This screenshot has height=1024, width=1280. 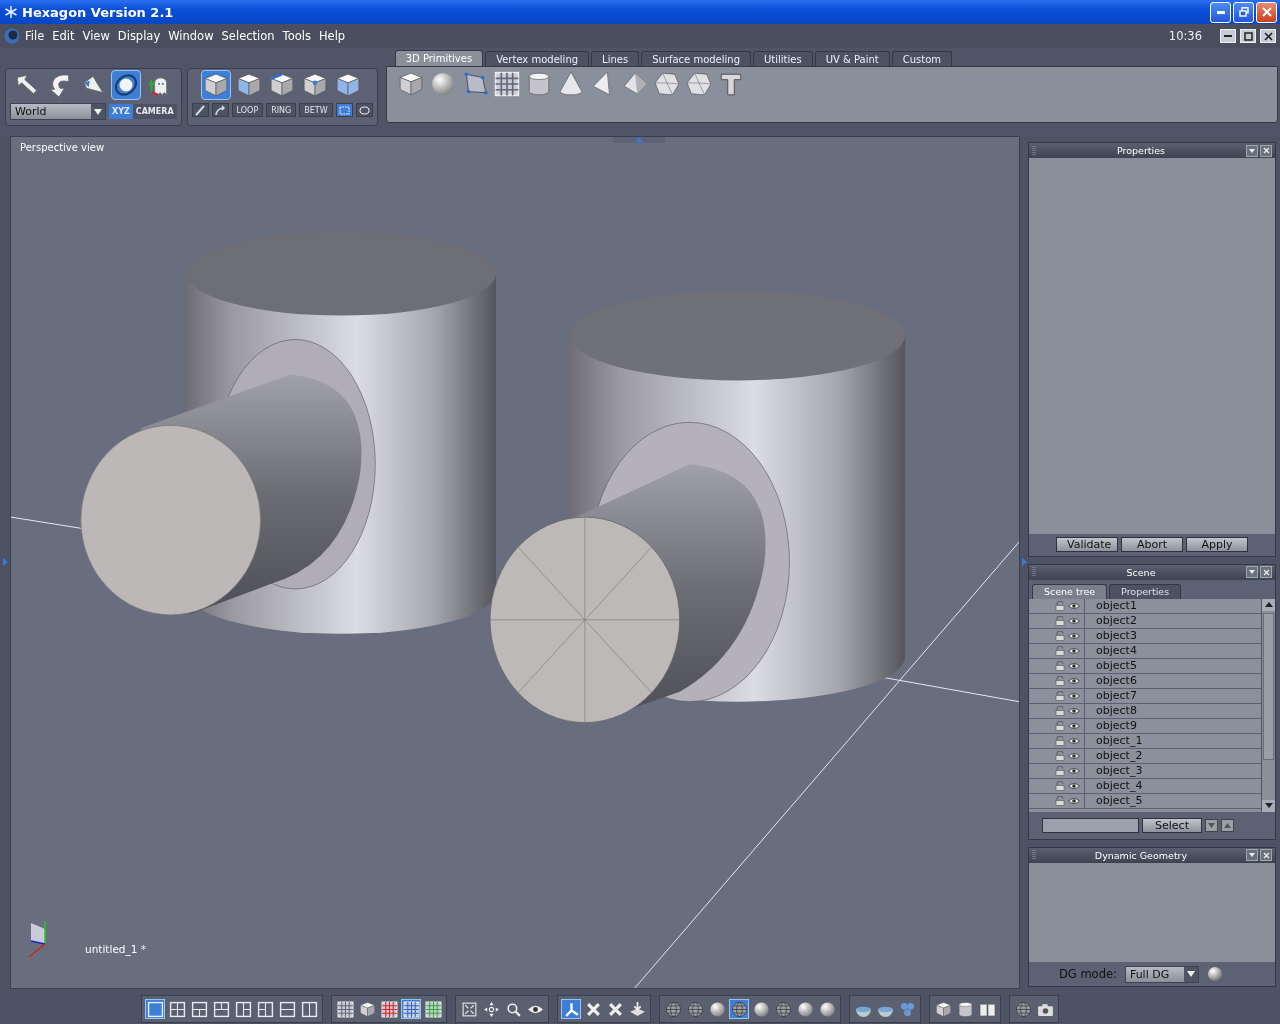 I want to click on scene-item: object7, so click(x=1111, y=695).